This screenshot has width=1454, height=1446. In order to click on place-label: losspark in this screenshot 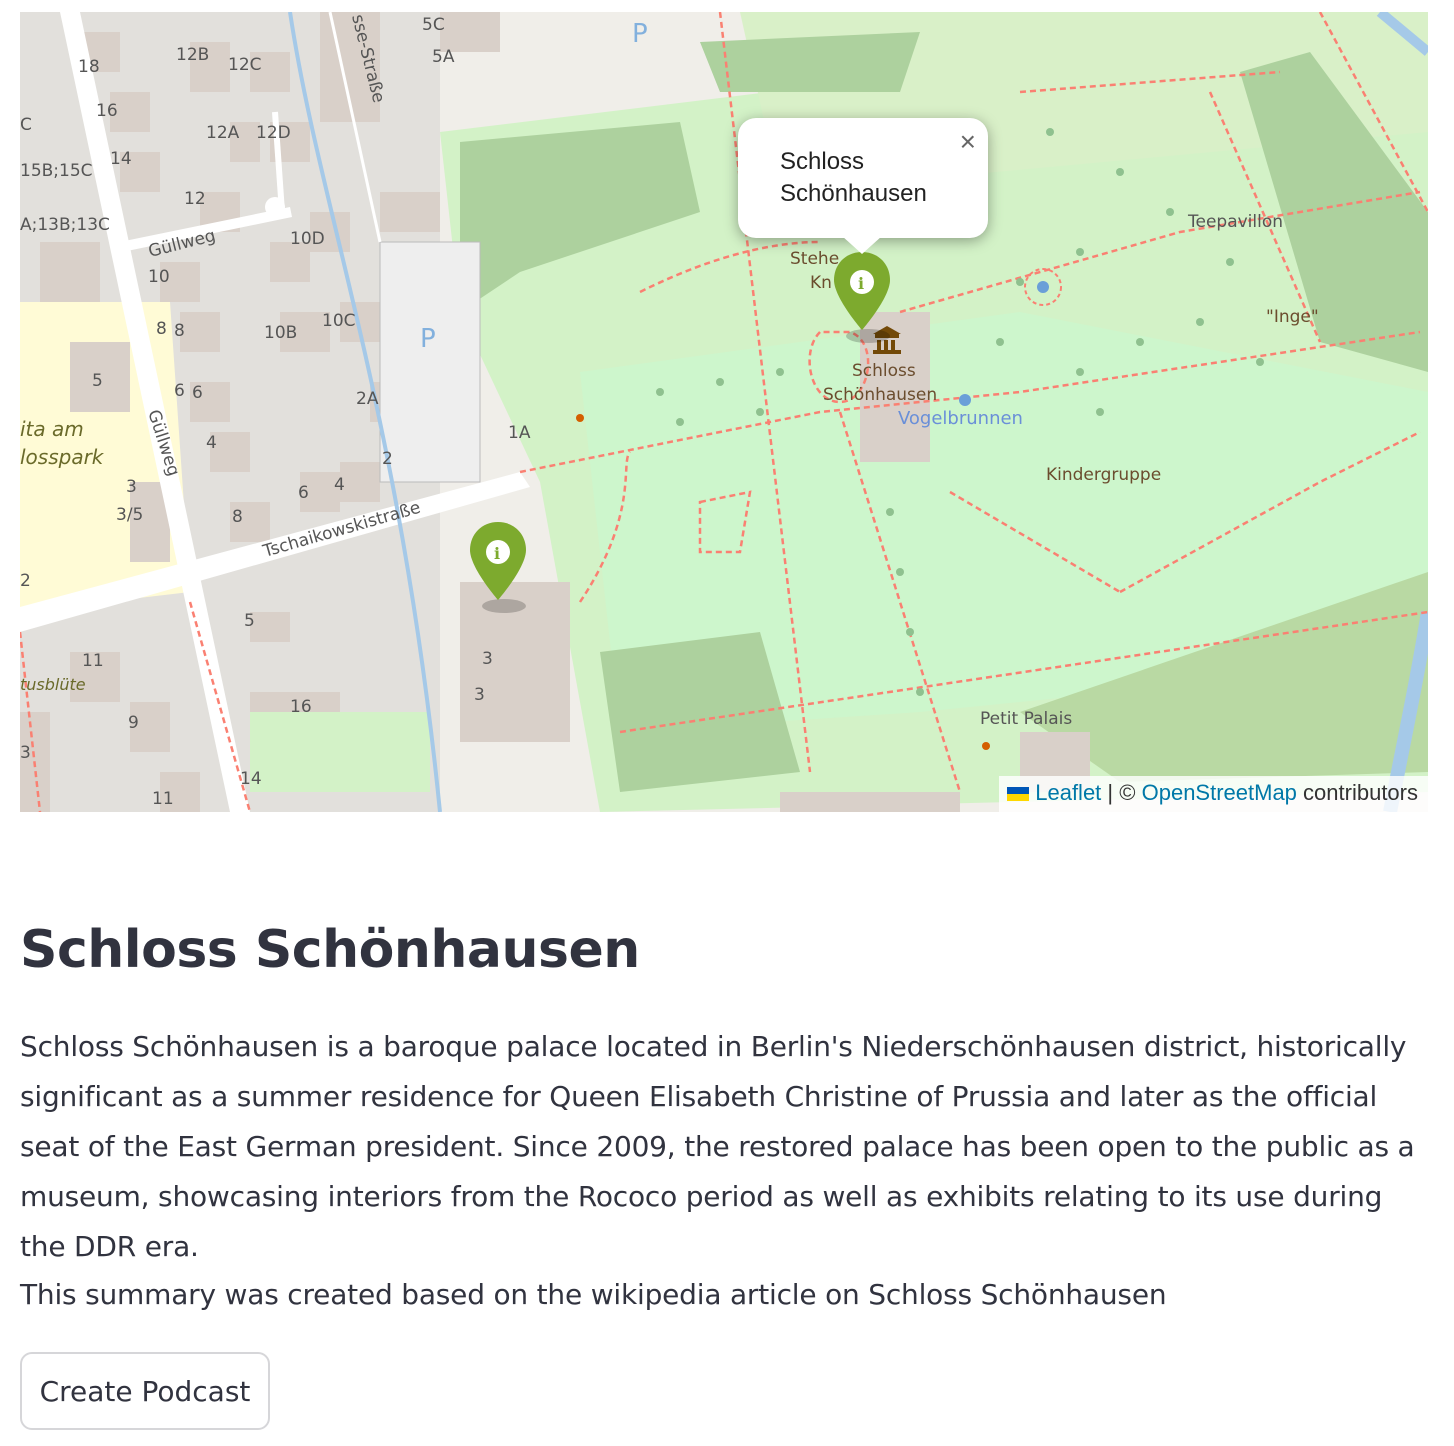, I will do `click(62, 457)`.